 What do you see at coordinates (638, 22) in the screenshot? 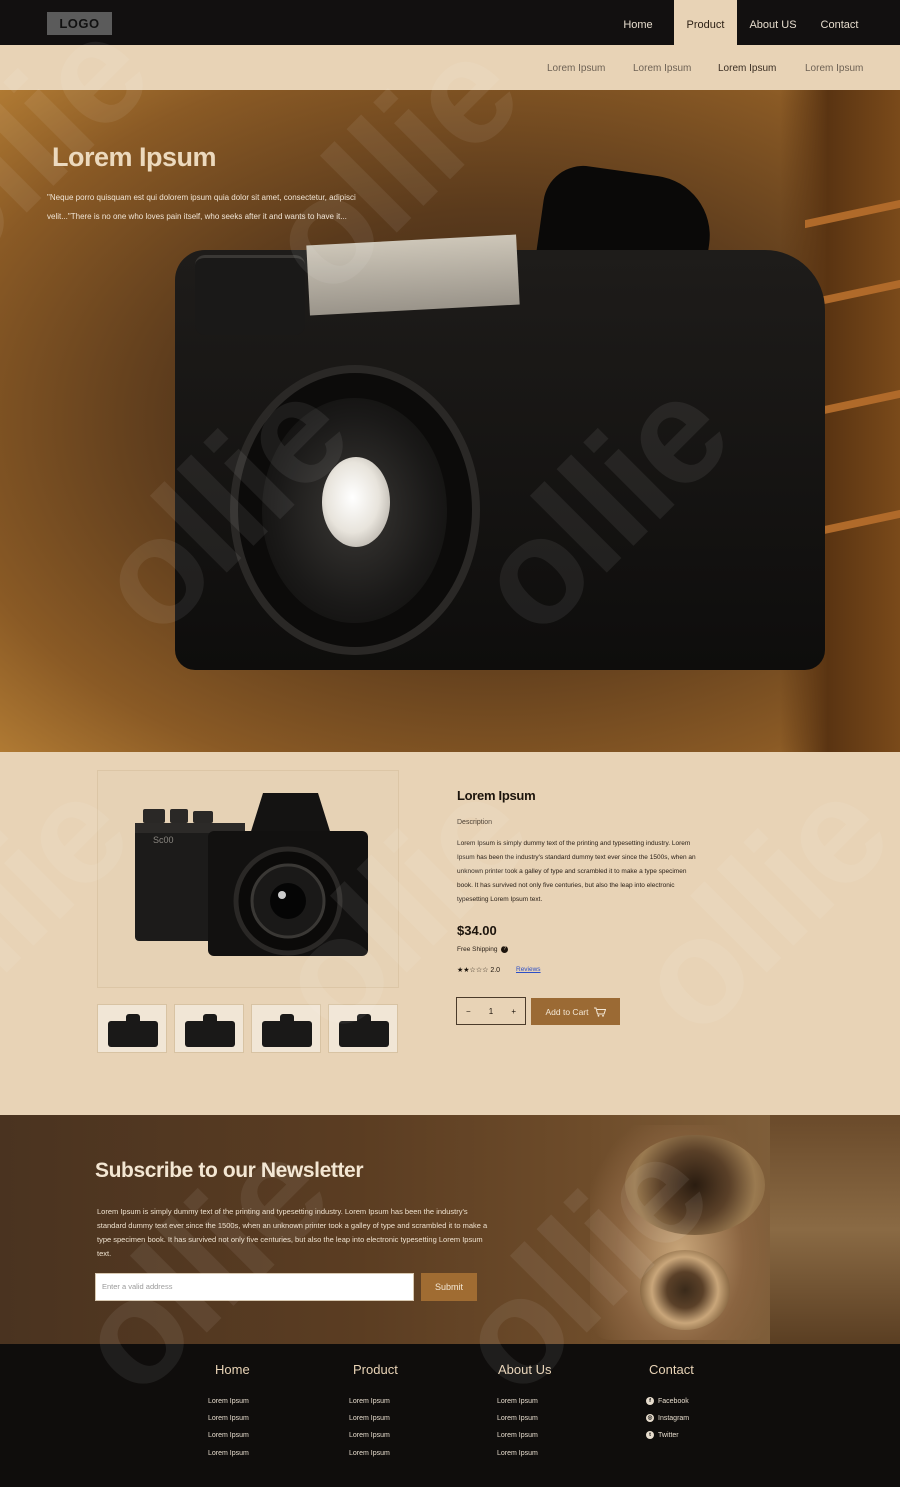
I see `nav-home: Home` at bounding box center [638, 22].